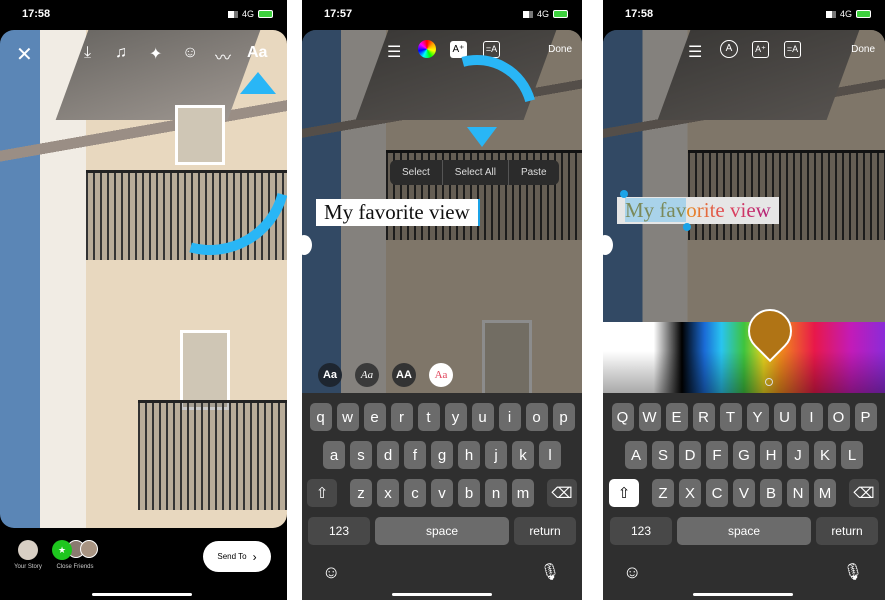  I want to click on key-u: u, so click(482, 417).